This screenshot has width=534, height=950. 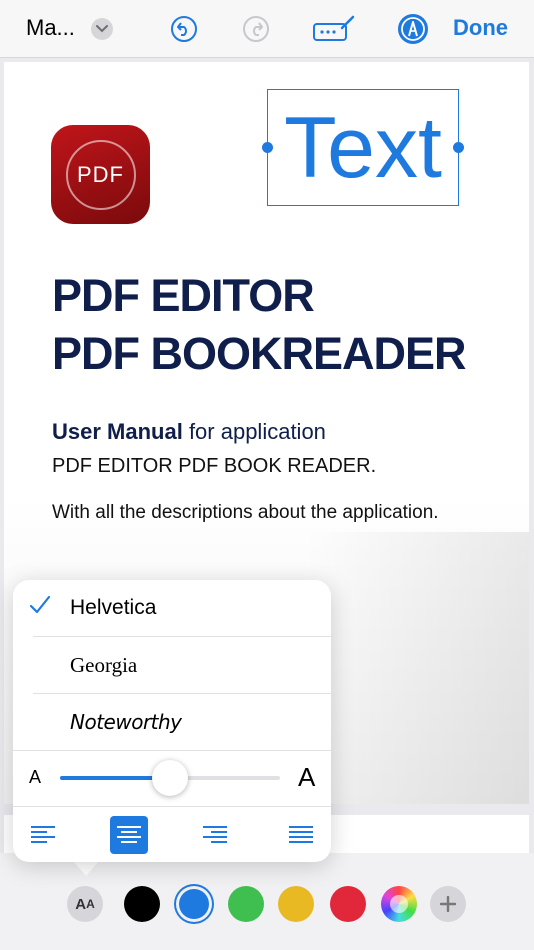 I want to click on font-name: Georgia, so click(x=104, y=665).